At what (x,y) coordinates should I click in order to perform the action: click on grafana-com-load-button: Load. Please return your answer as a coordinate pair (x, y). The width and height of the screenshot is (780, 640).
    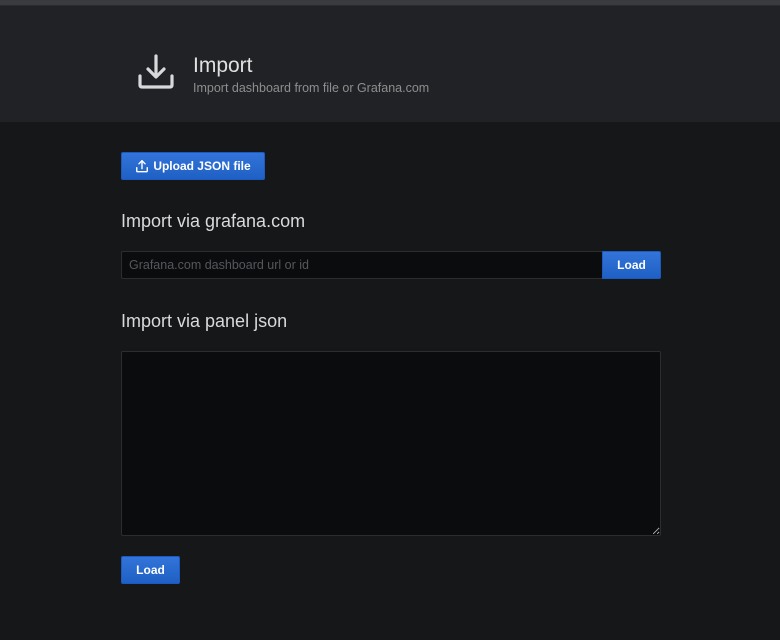
    Looking at the image, I should click on (631, 265).